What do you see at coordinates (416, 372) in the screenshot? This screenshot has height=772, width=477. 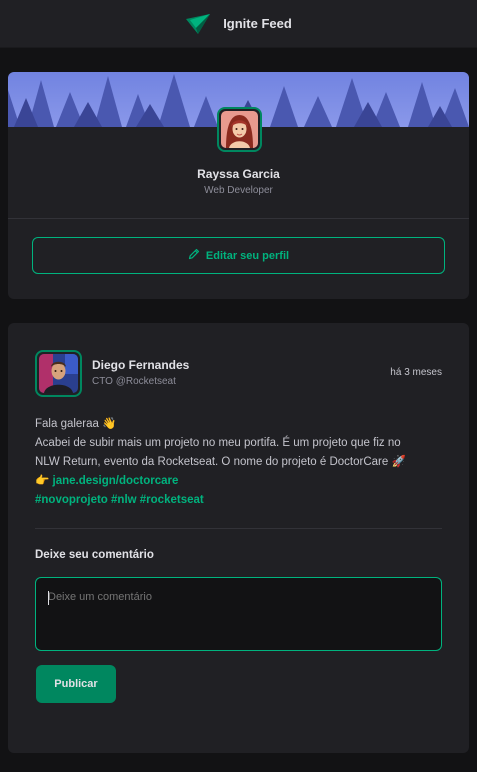 I see `post-timestamp: há 3 meses` at bounding box center [416, 372].